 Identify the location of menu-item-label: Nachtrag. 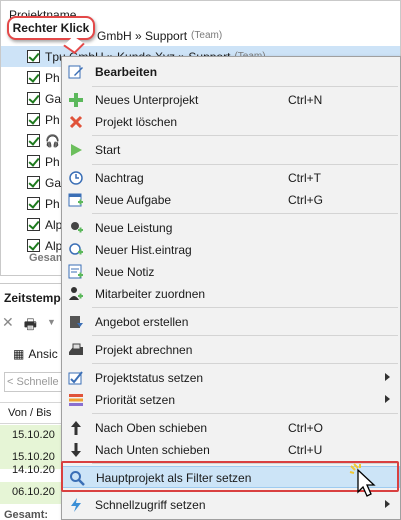
(119, 178).